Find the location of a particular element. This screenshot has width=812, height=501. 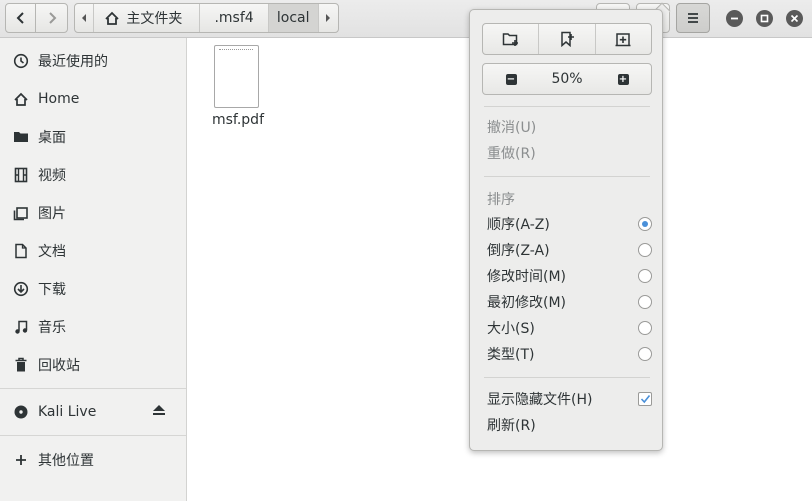

path-scroll-left-button is located at coordinates (85, 18).